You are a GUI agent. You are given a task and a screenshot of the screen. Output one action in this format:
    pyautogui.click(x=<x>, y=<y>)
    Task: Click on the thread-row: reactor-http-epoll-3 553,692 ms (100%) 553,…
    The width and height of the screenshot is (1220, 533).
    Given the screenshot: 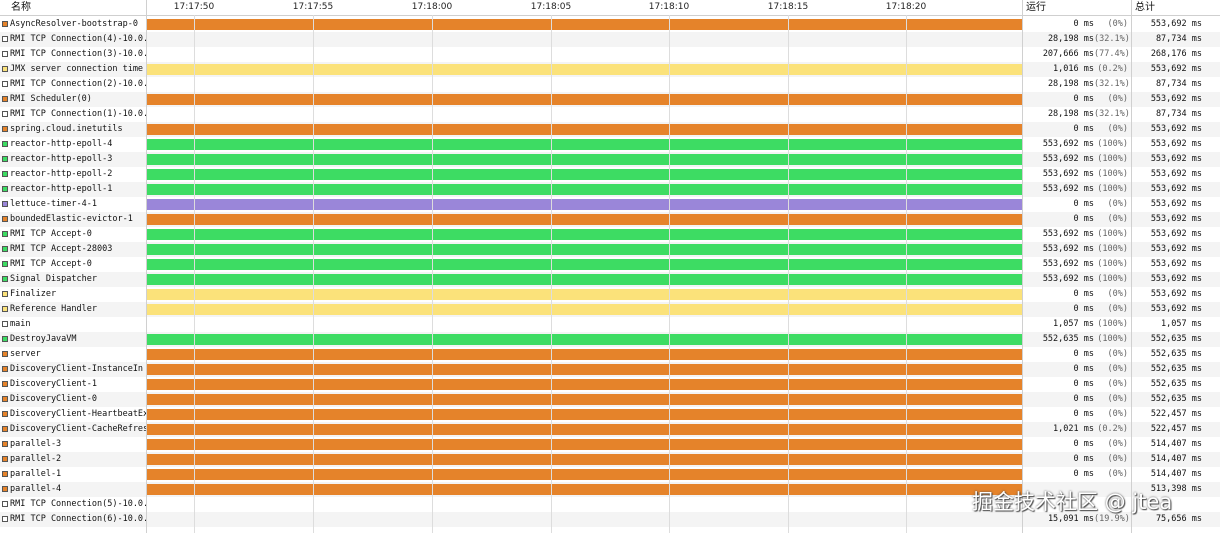 What is the action you would take?
    pyautogui.click(x=610, y=159)
    